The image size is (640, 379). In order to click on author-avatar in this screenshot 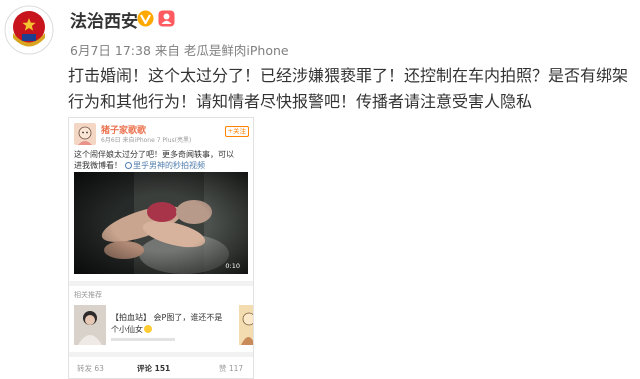, I will do `click(29, 30)`.